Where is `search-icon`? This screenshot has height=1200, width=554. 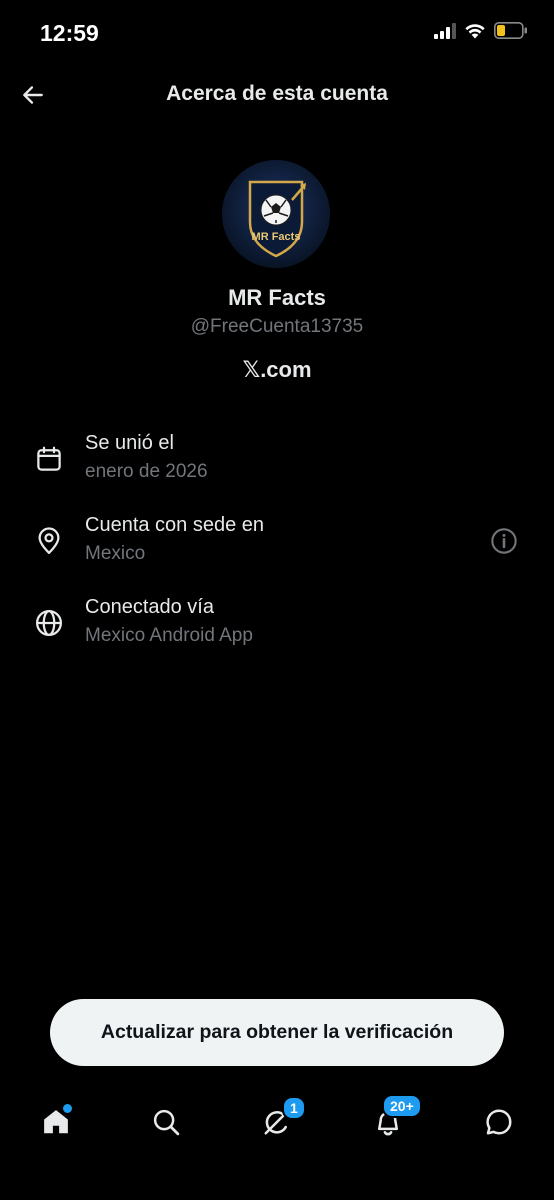
search-icon is located at coordinates (166, 1122).